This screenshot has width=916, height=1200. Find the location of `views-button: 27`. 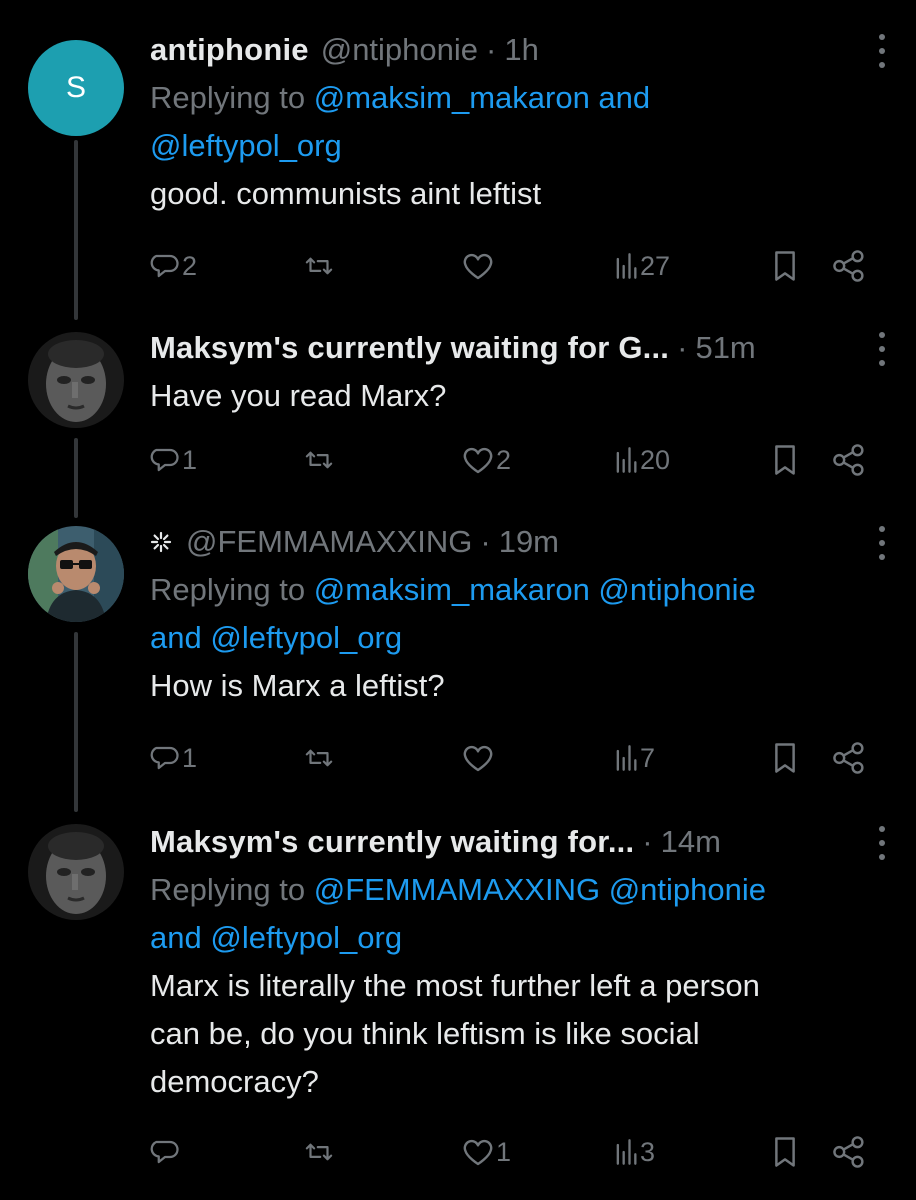

views-button: 27 is located at coordinates (642, 266).